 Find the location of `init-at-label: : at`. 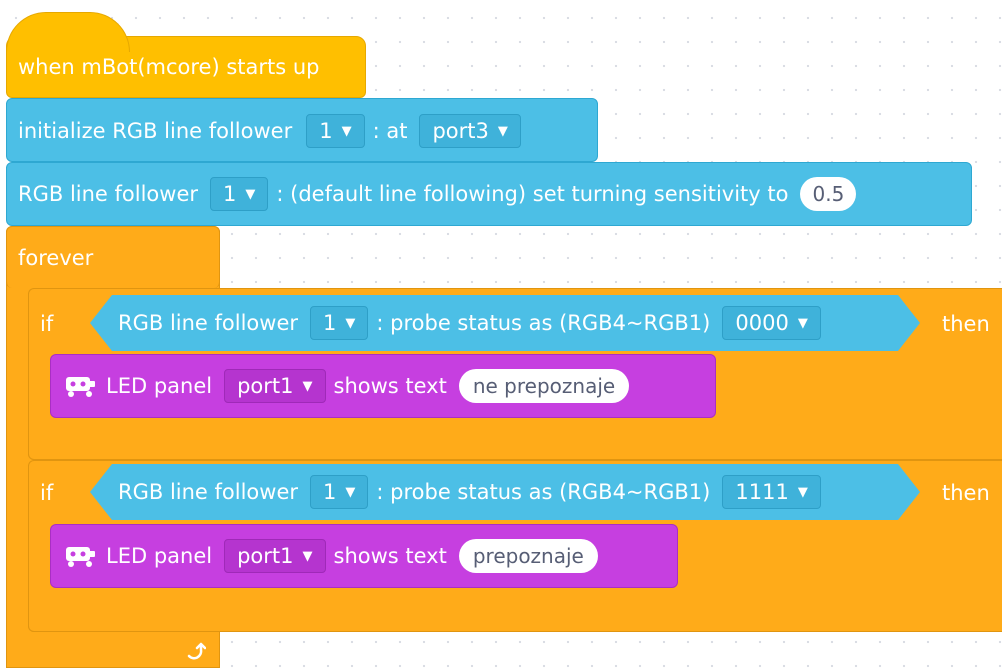

init-at-label: : at is located at coordinates (390, 131).